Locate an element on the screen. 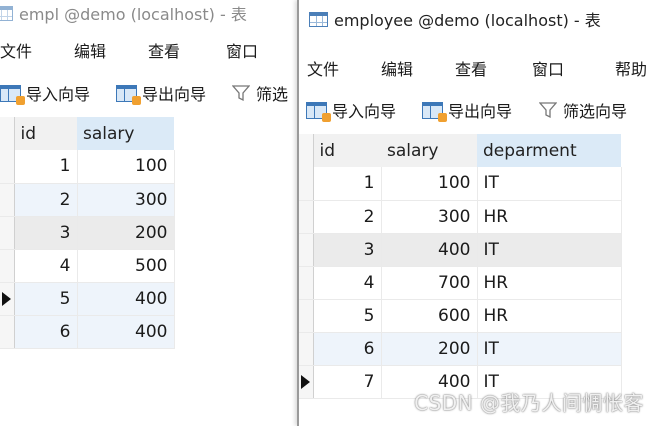 The height and width of the screenshot is (426, 660). cell-salary: 700 is located at coordinates (429, 283).